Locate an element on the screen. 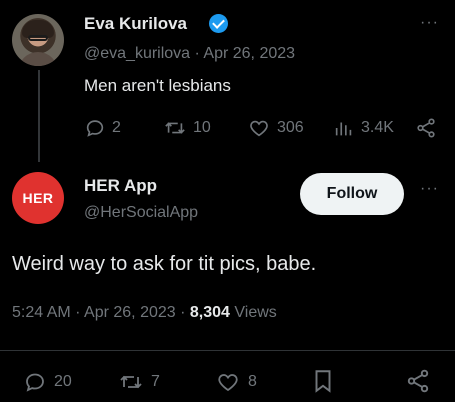 The width and height of the screenshot is (455, 402). reply-count: 2 is located at coordinates (116, 127).